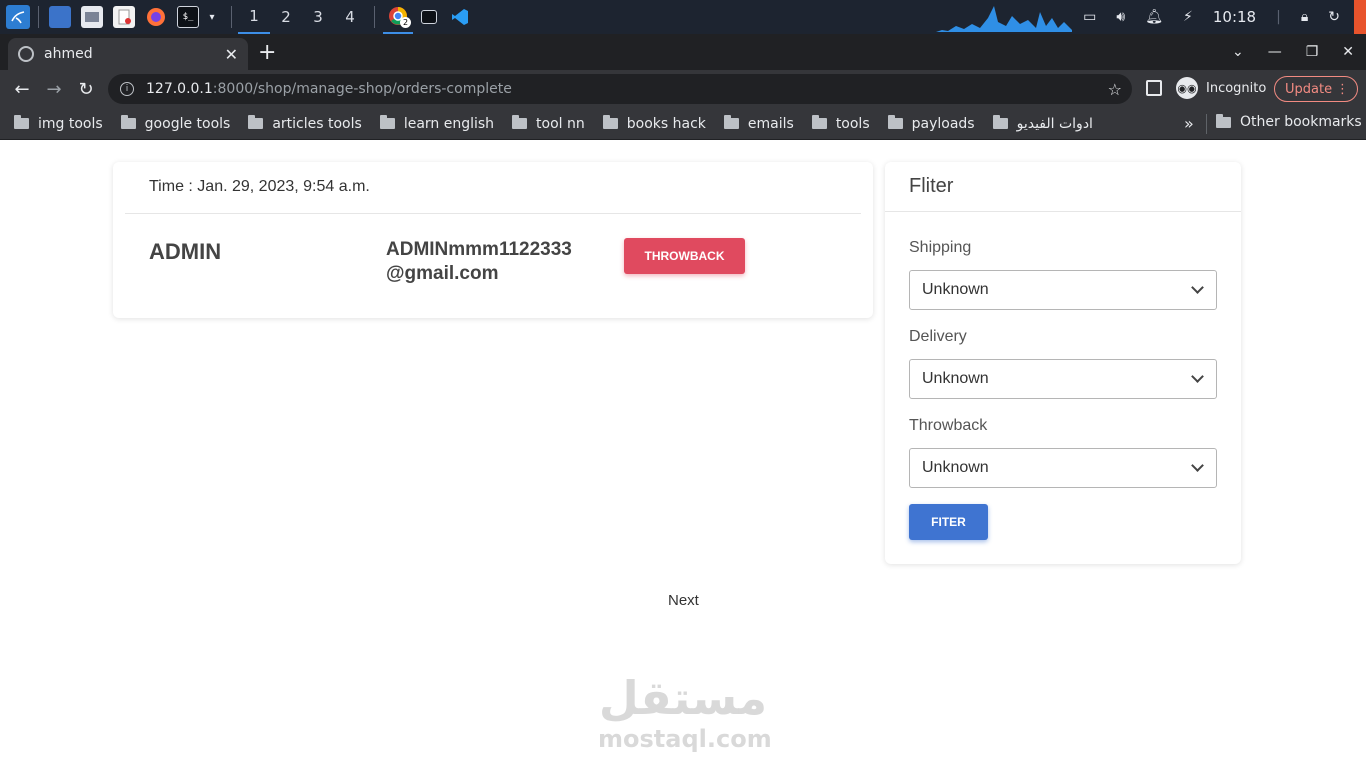 This screenshot has width=1366, height=768. I want to click on clock: 10:18, so click(1234, 17).